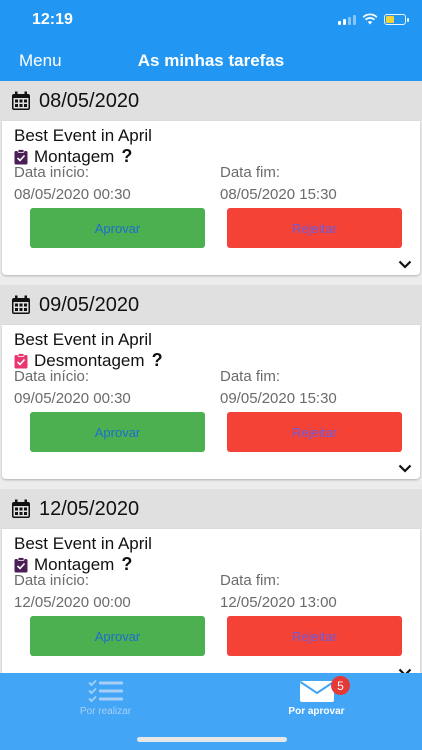 The image size is (422, 750). I want to click on tab-label: Por aprovar, so click(316, 711).